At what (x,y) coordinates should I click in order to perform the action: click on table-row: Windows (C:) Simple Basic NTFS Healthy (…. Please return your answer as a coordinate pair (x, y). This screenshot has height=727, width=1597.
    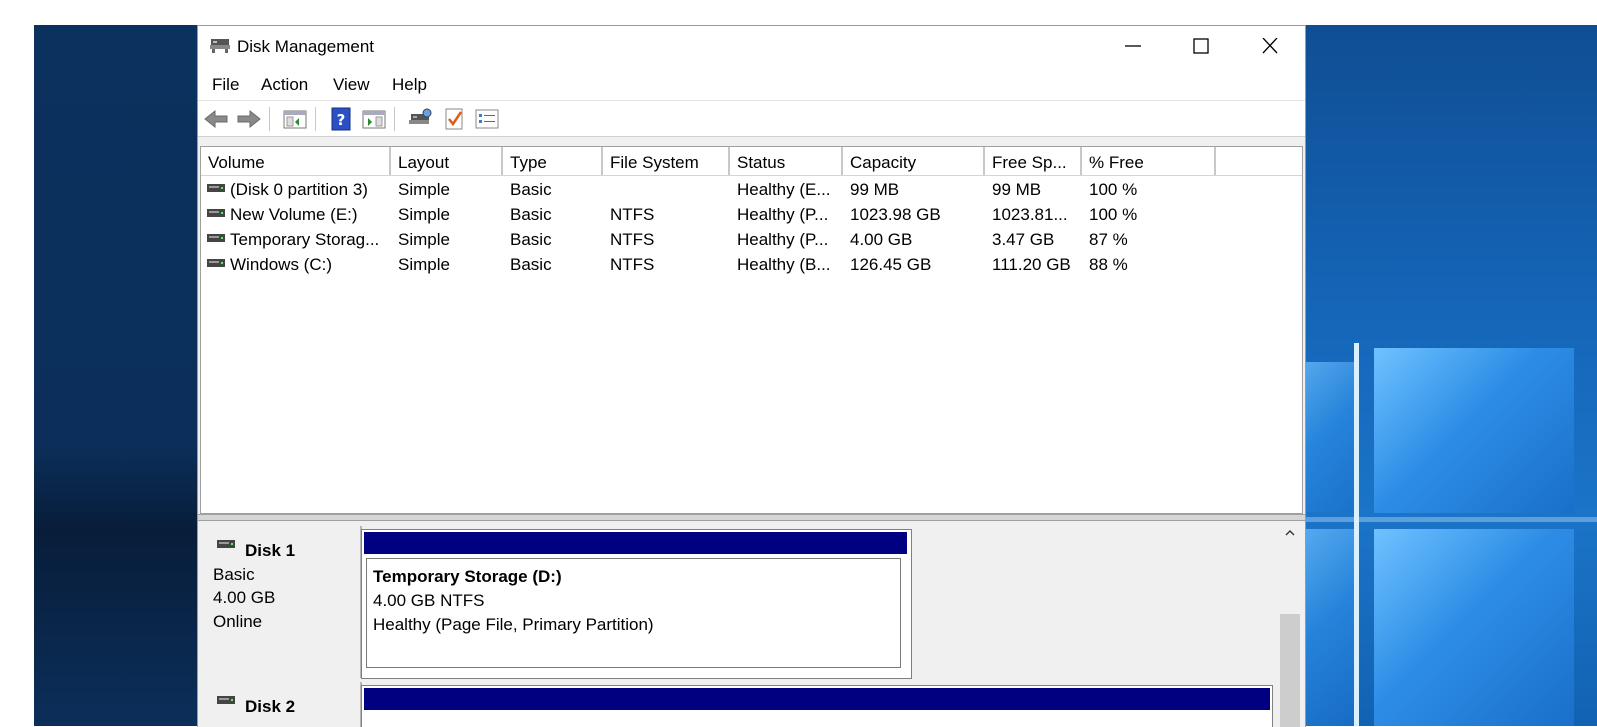
    Looking at the image, I should click on (751, 264).